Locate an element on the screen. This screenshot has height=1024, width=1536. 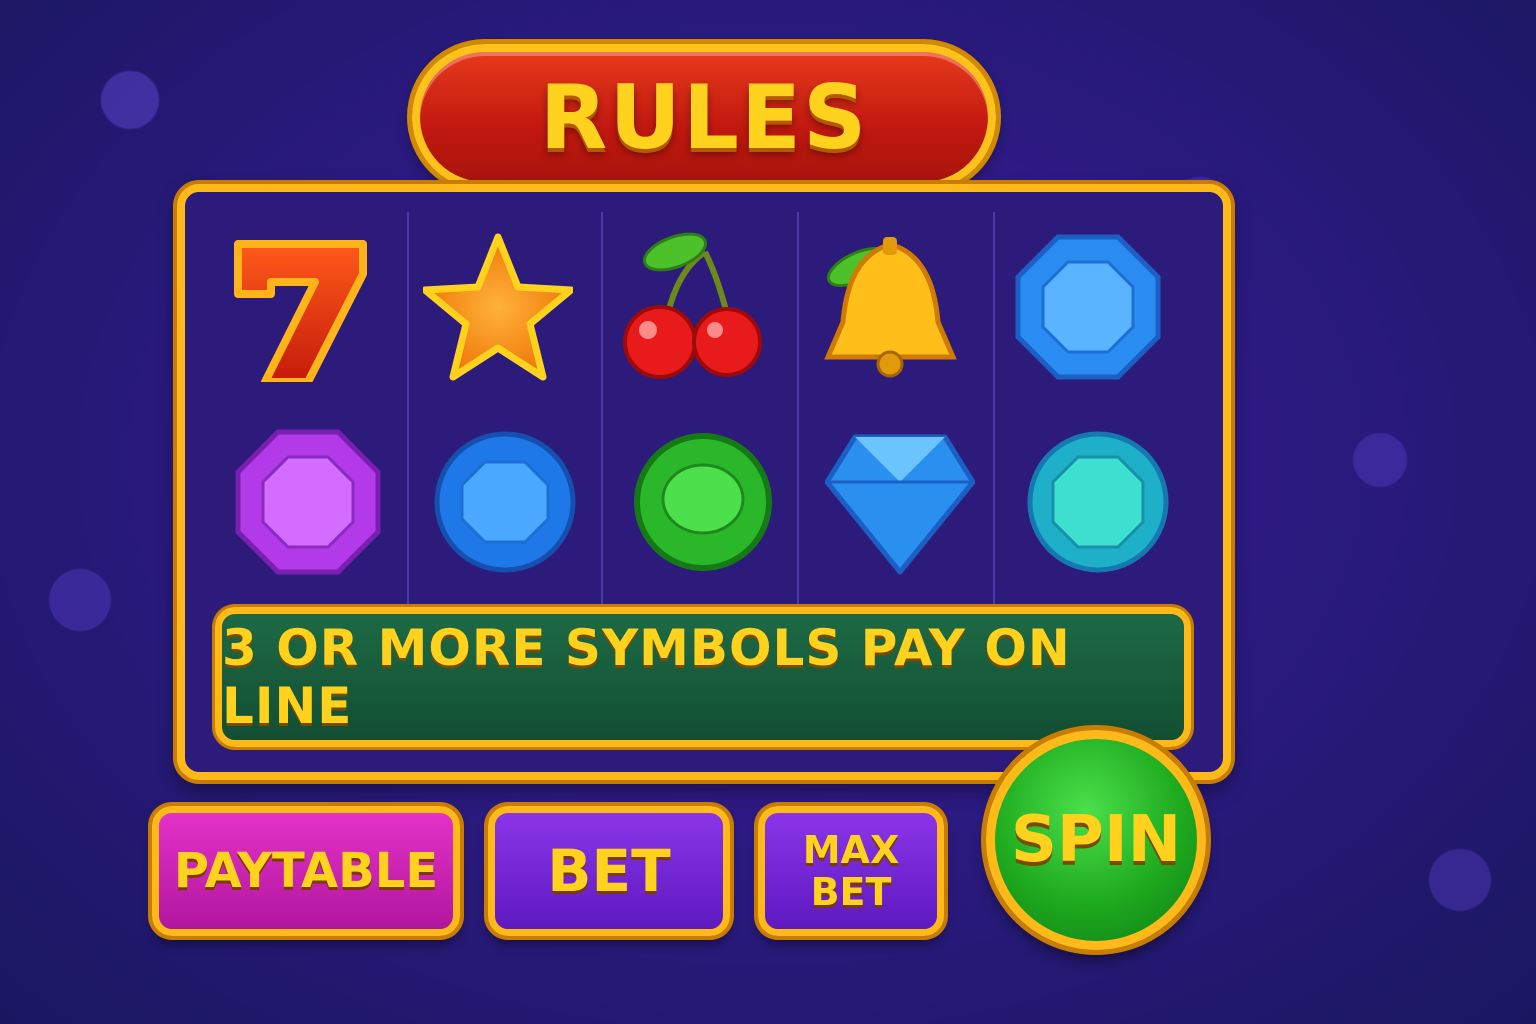
paytable-button-label: PAYTABLE is located at coordinates (306, 871).